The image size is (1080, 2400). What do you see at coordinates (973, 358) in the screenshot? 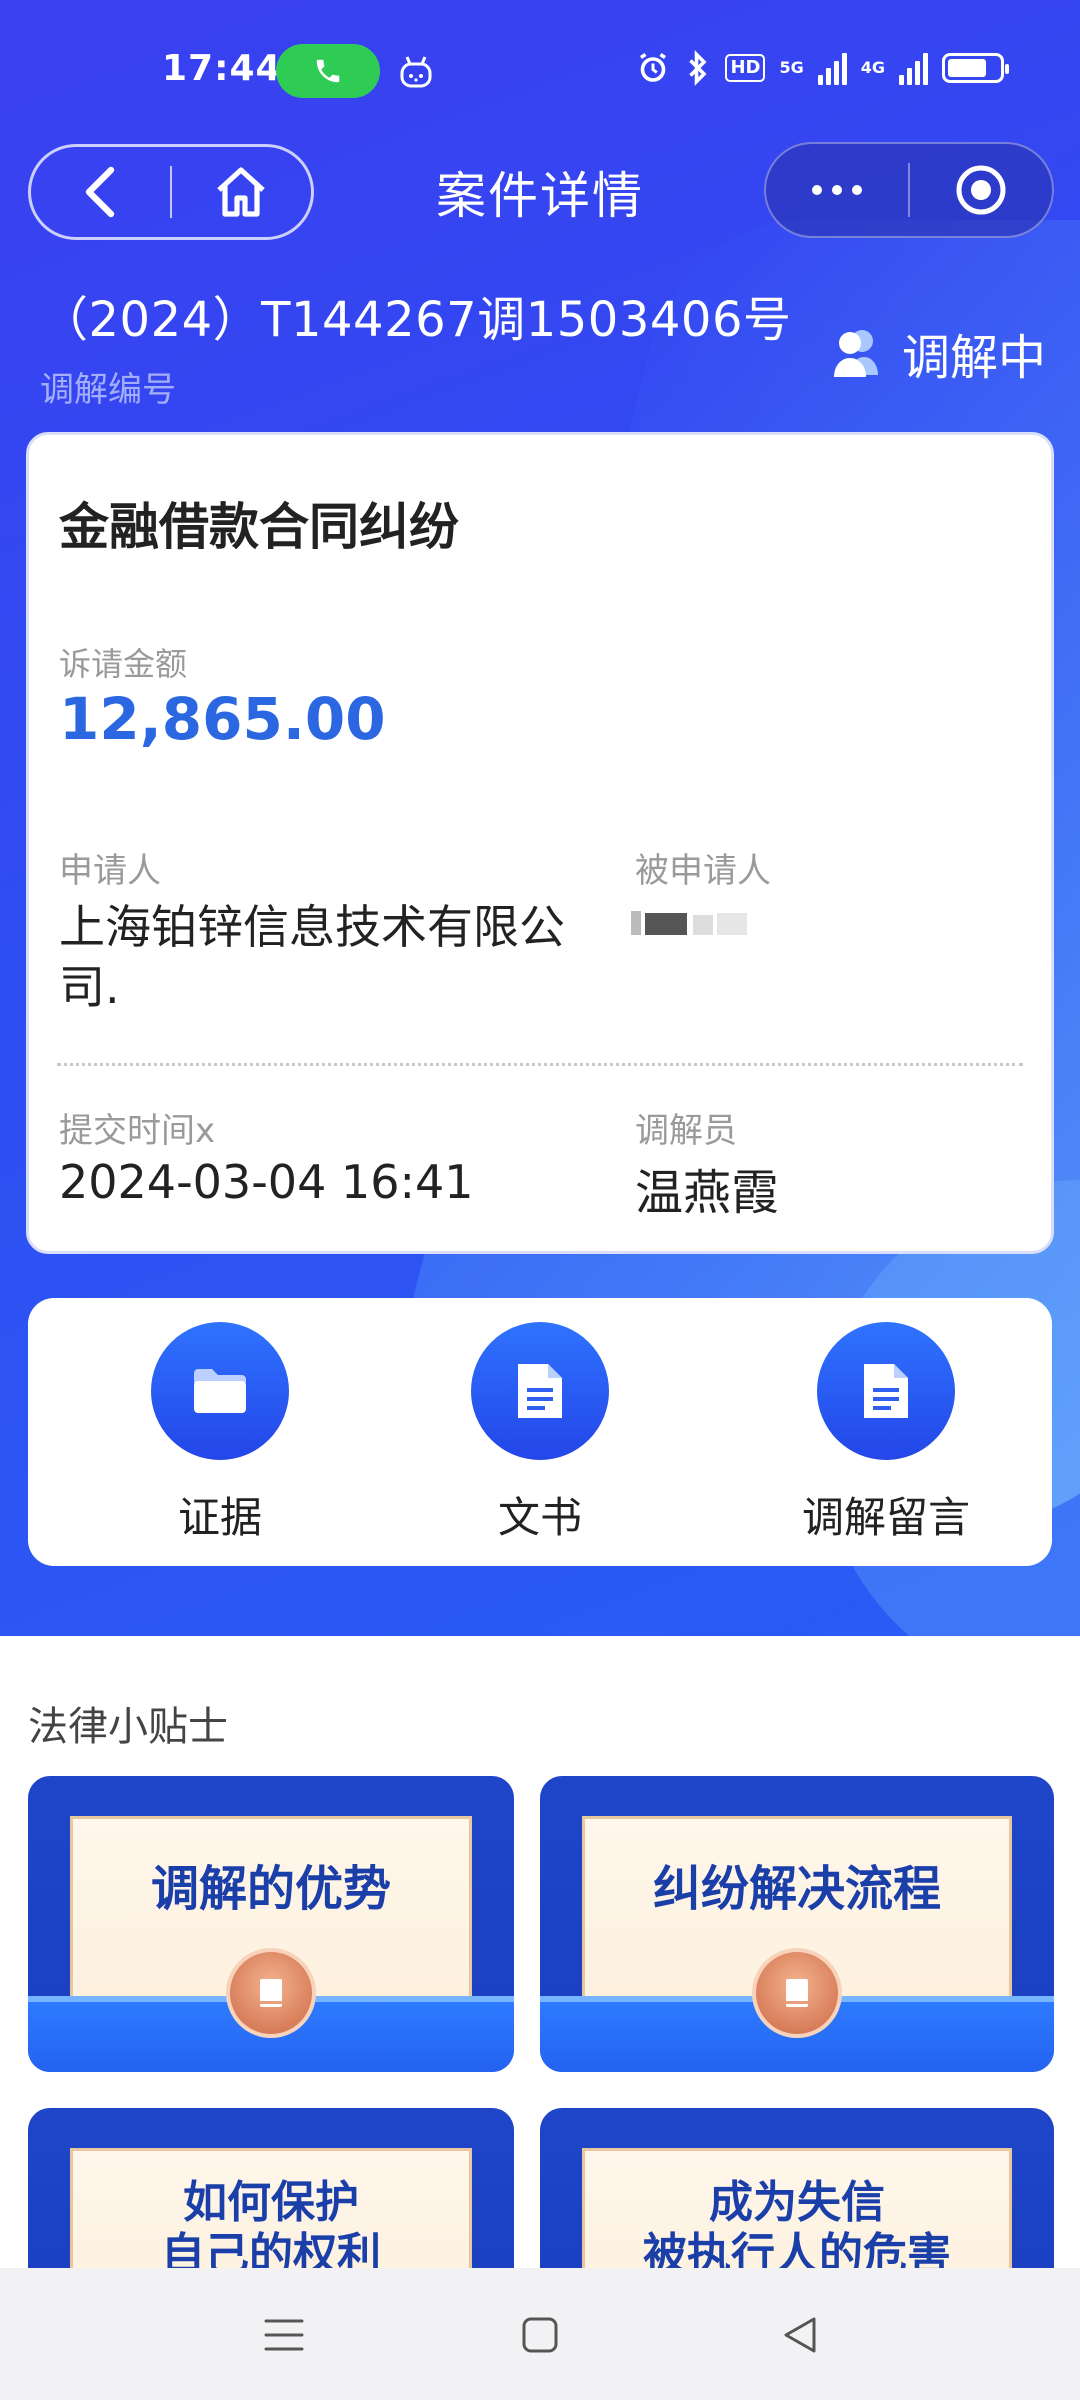
I see `case-status-text: 调解中` at bounding box center [973, 358].